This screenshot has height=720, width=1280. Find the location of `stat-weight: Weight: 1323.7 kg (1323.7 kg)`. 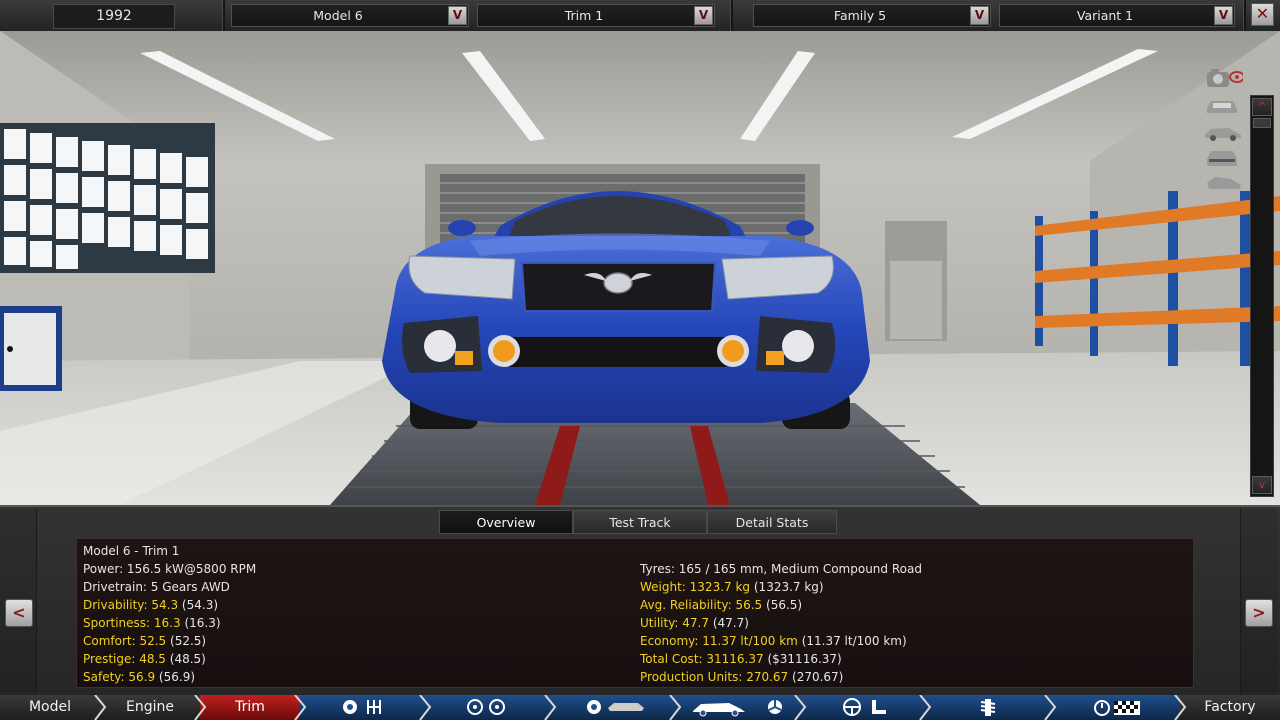

stat-weight: Weight: 1323.7 kg (1323.7 kg) is located at coordinates (732, 587).